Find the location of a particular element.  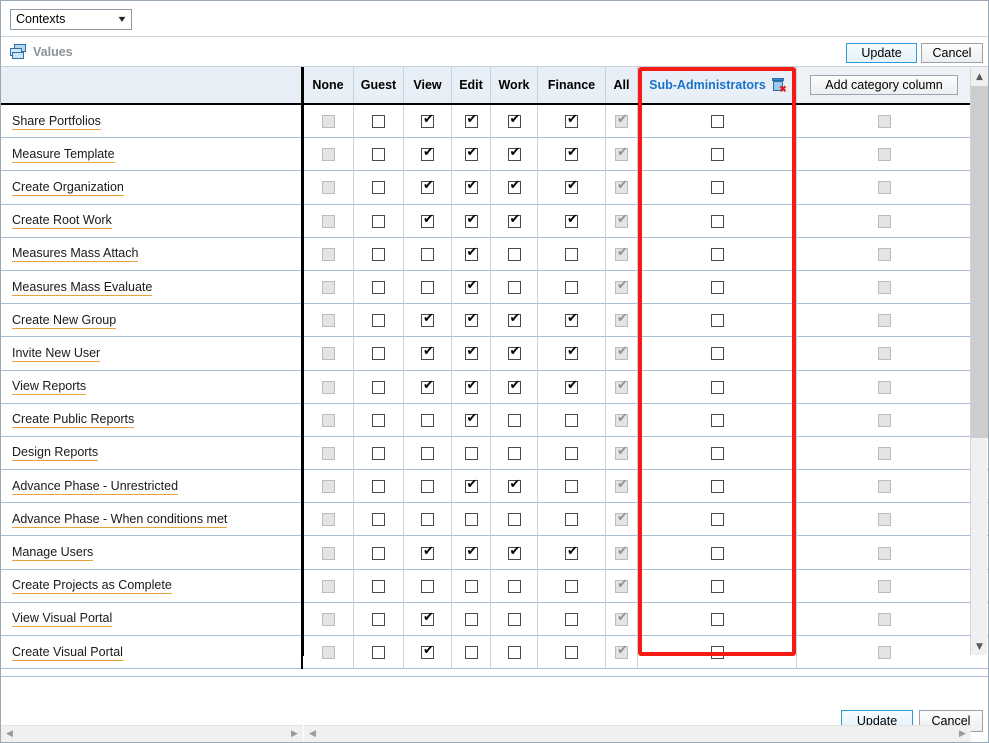

context-select: Contexts ▾ is located at coordinates (71, 19).